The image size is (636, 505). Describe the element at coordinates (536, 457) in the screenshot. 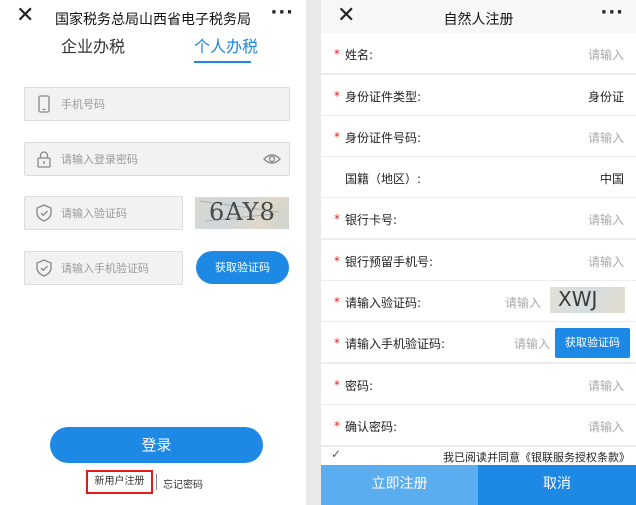

I see `agreement-text: 我已阅读并同意《银联服务授权条款》` at that location.